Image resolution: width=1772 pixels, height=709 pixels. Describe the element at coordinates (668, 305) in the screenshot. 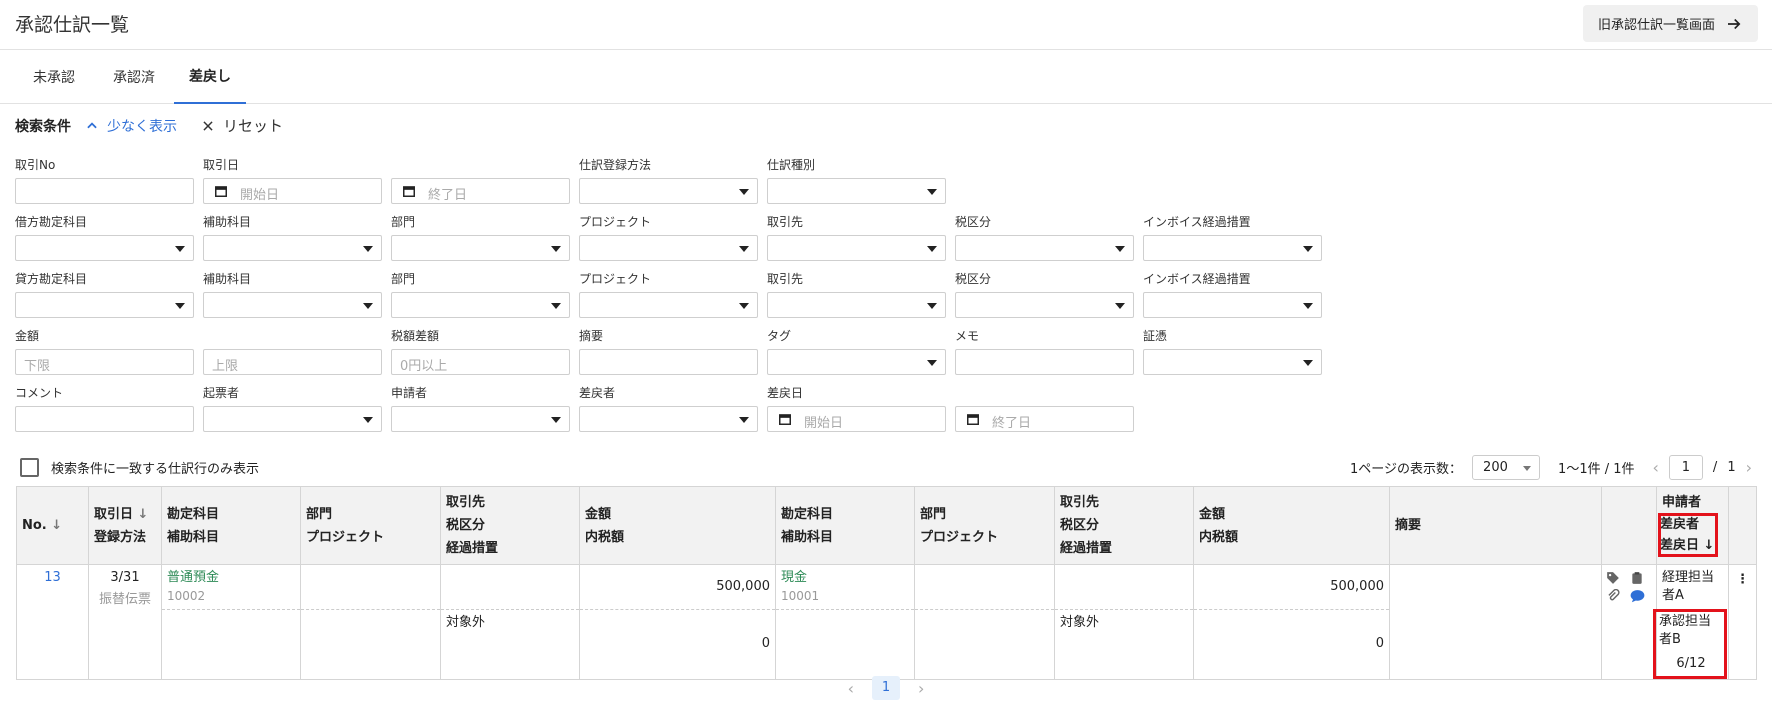

I see `credit-project-select` at that location.